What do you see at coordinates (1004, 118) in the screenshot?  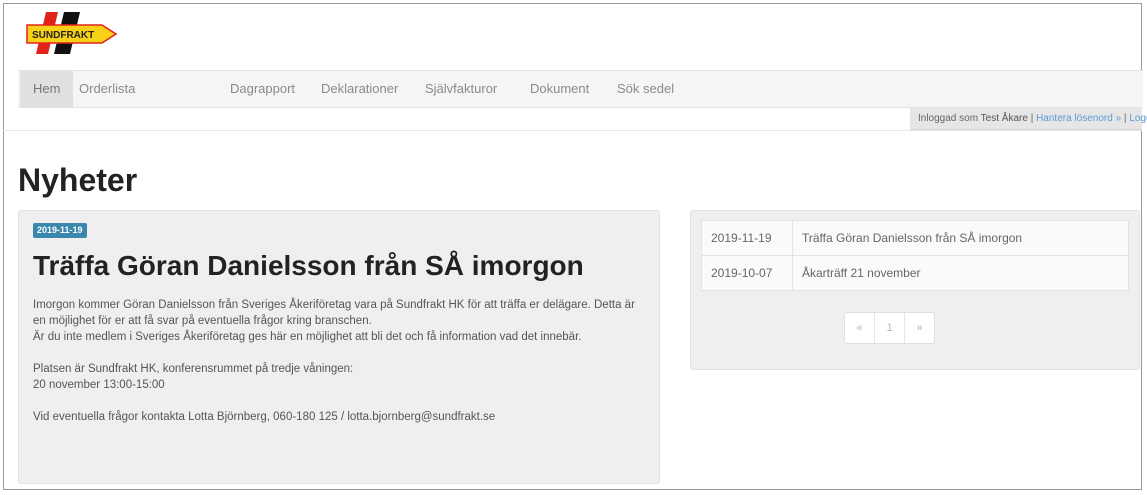 I see `user-name: Test Åkare` at bounding box center [1004, 118].